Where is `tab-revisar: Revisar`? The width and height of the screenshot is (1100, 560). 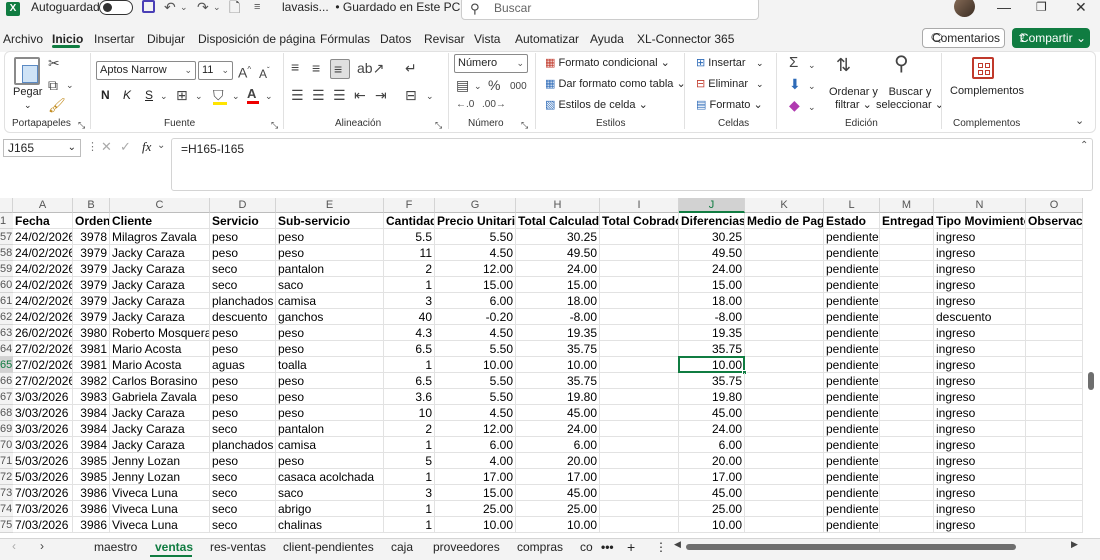 tab-revisar: Revisar is located at coordinates (444, 39).